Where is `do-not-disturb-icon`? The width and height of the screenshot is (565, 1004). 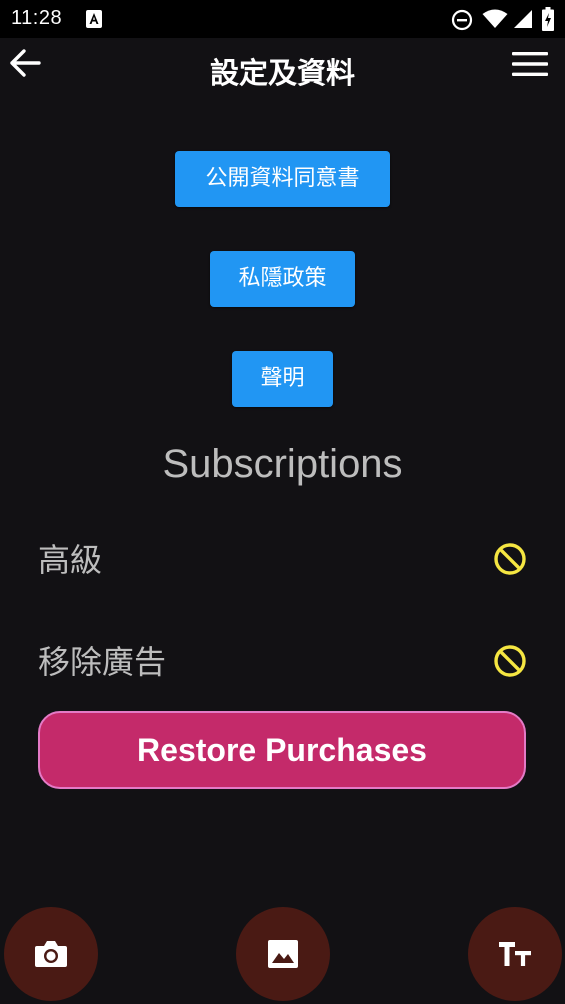
do-not-disturb-icon is located at coordinates (462, 22).